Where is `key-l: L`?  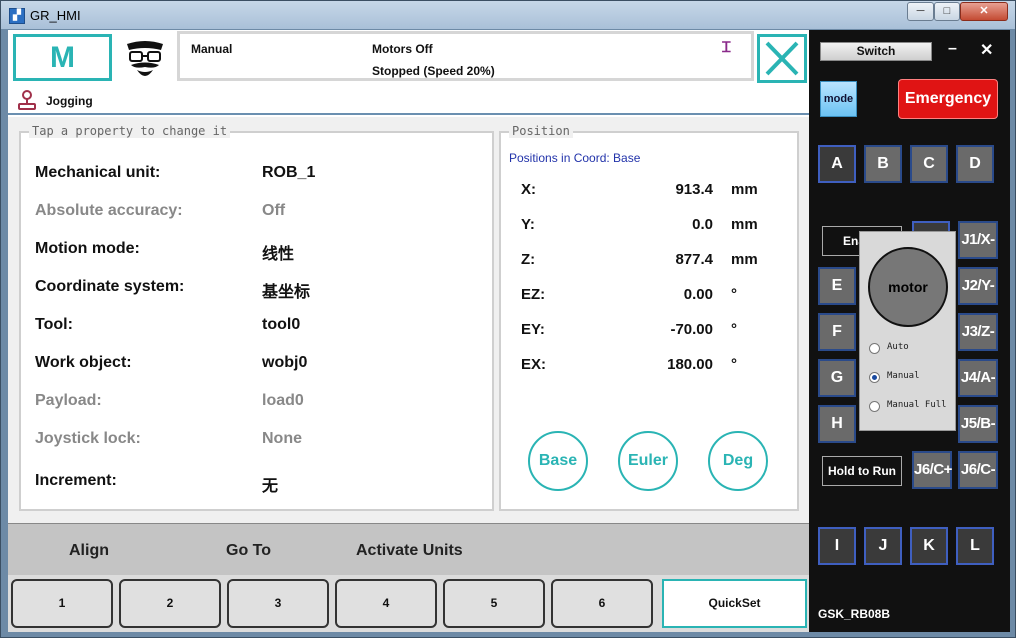 key-l: L is located at coordinates (975, 546).